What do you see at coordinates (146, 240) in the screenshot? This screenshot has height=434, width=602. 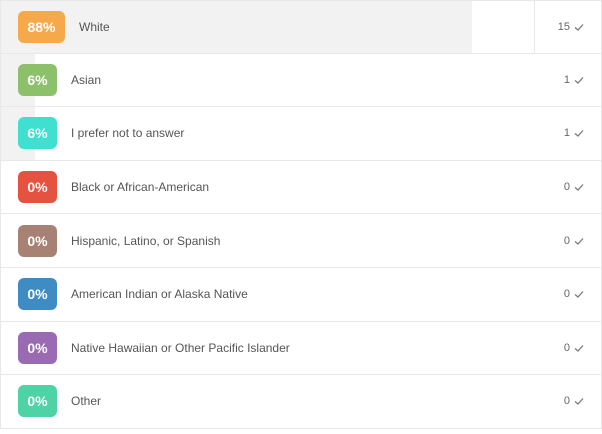 I see `answer-label: Hispanic, Latino, or Spanish` at bounding box center [146, 240].